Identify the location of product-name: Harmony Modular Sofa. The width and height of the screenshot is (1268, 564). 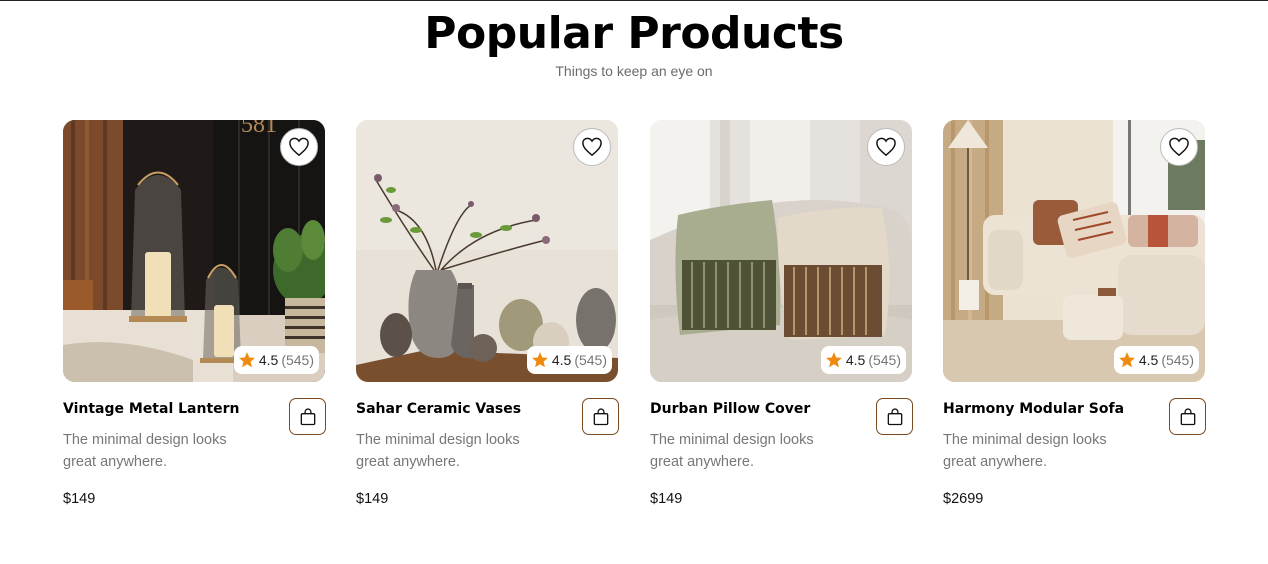
(1033, 409).